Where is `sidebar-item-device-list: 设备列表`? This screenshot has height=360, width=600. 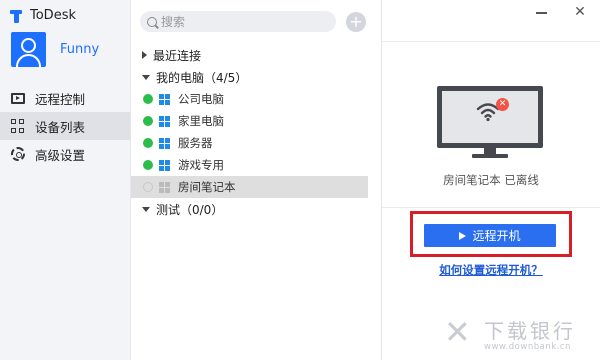 sidebar-item-device-list: 设备列表 is located at coordinates (65, 126).